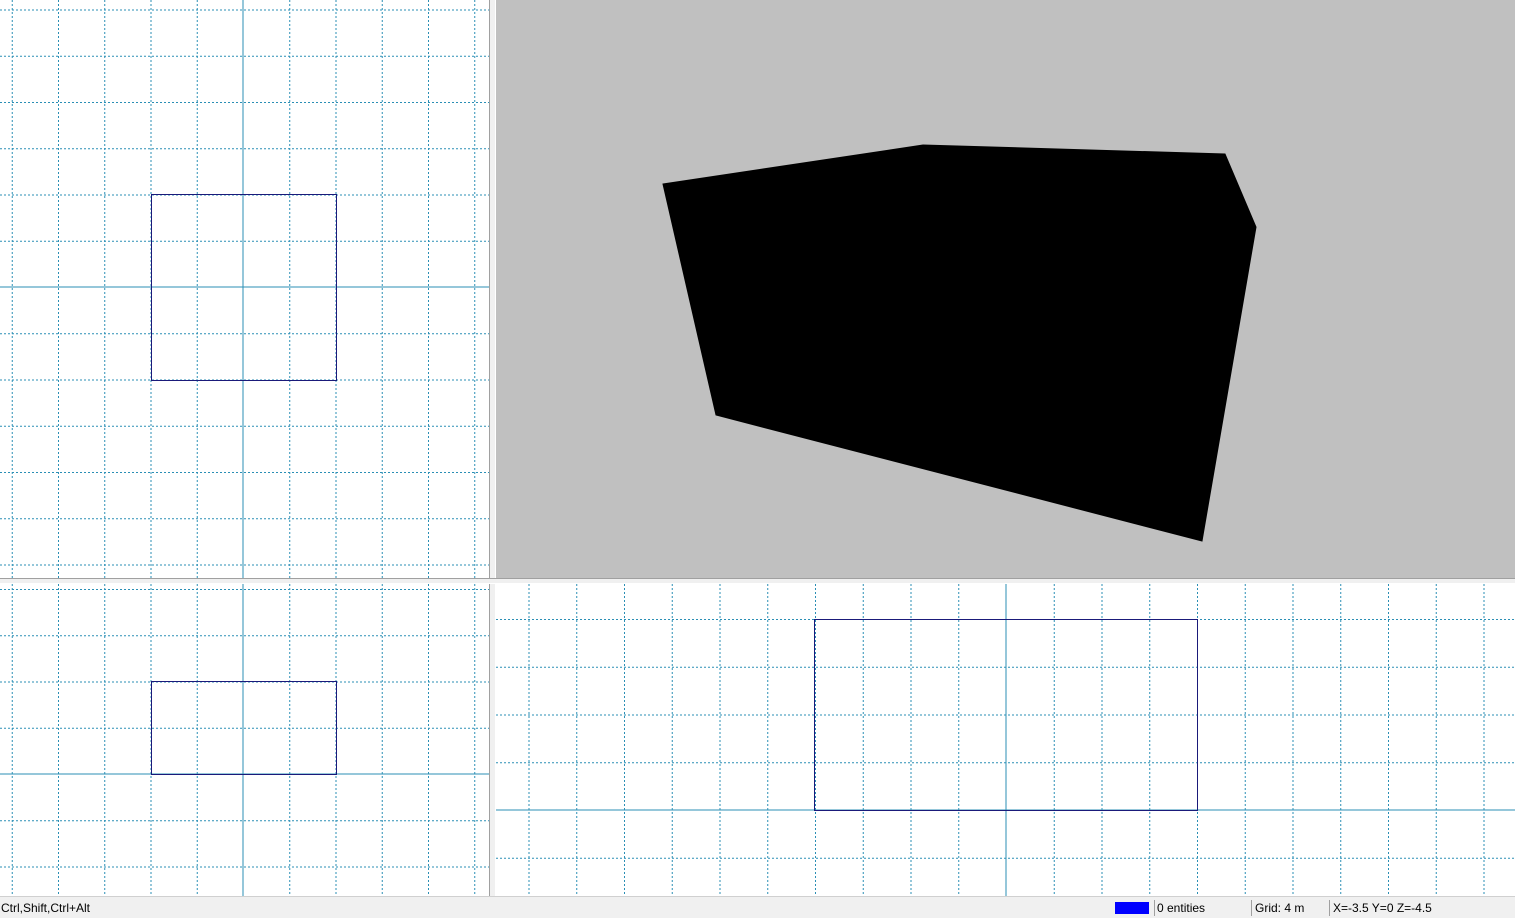  I want to click on grid-canvas, so click(244, 740).